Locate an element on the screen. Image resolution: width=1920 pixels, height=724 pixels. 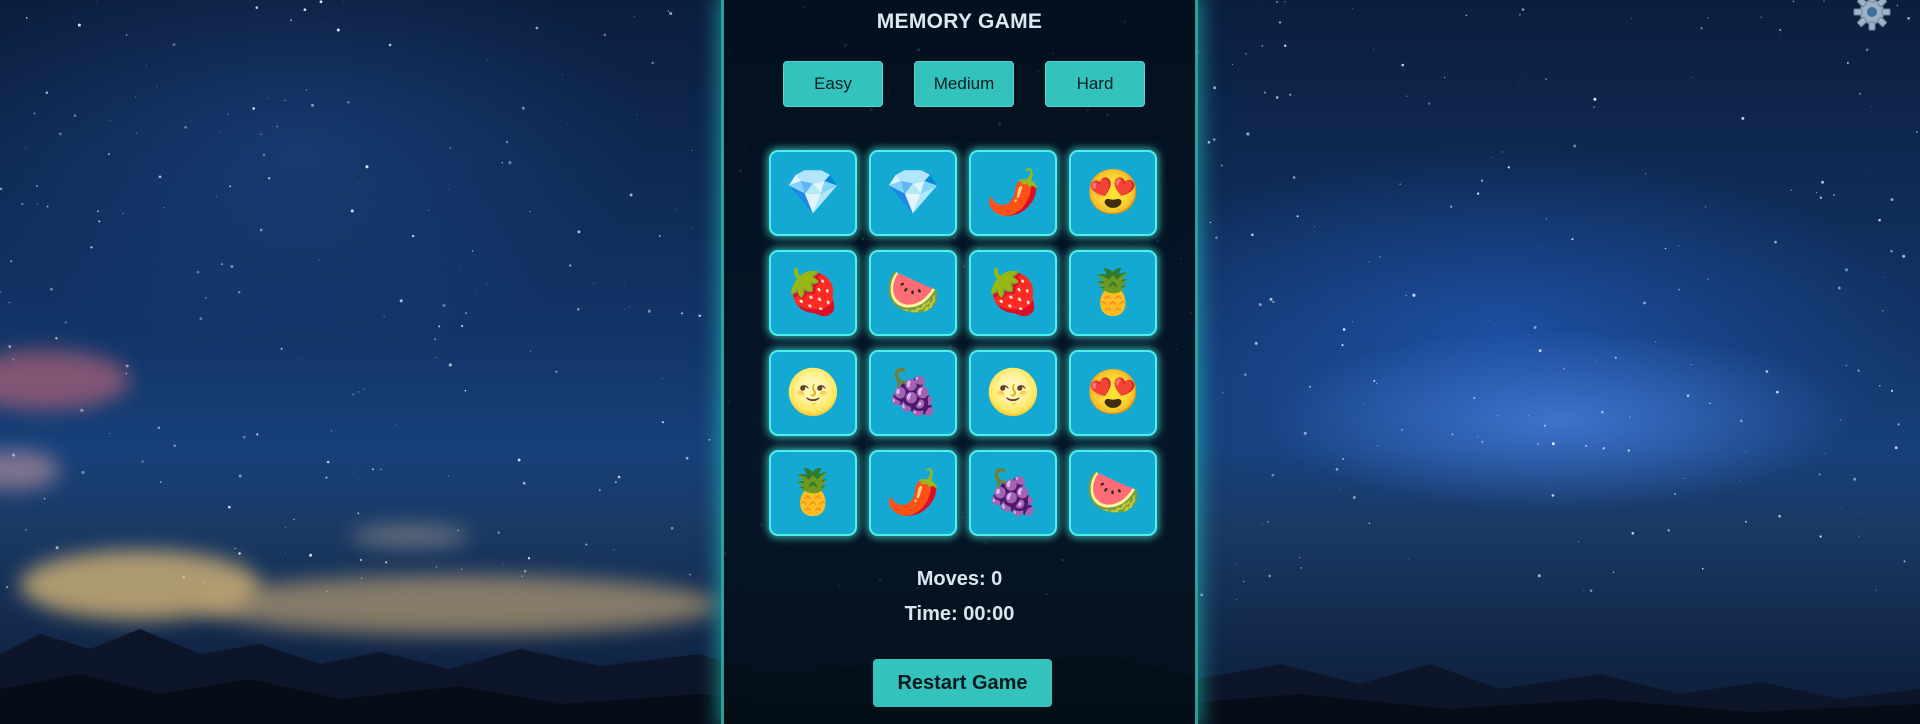
watermelon-icon: 🍉 is located at coordinates (913, 292).